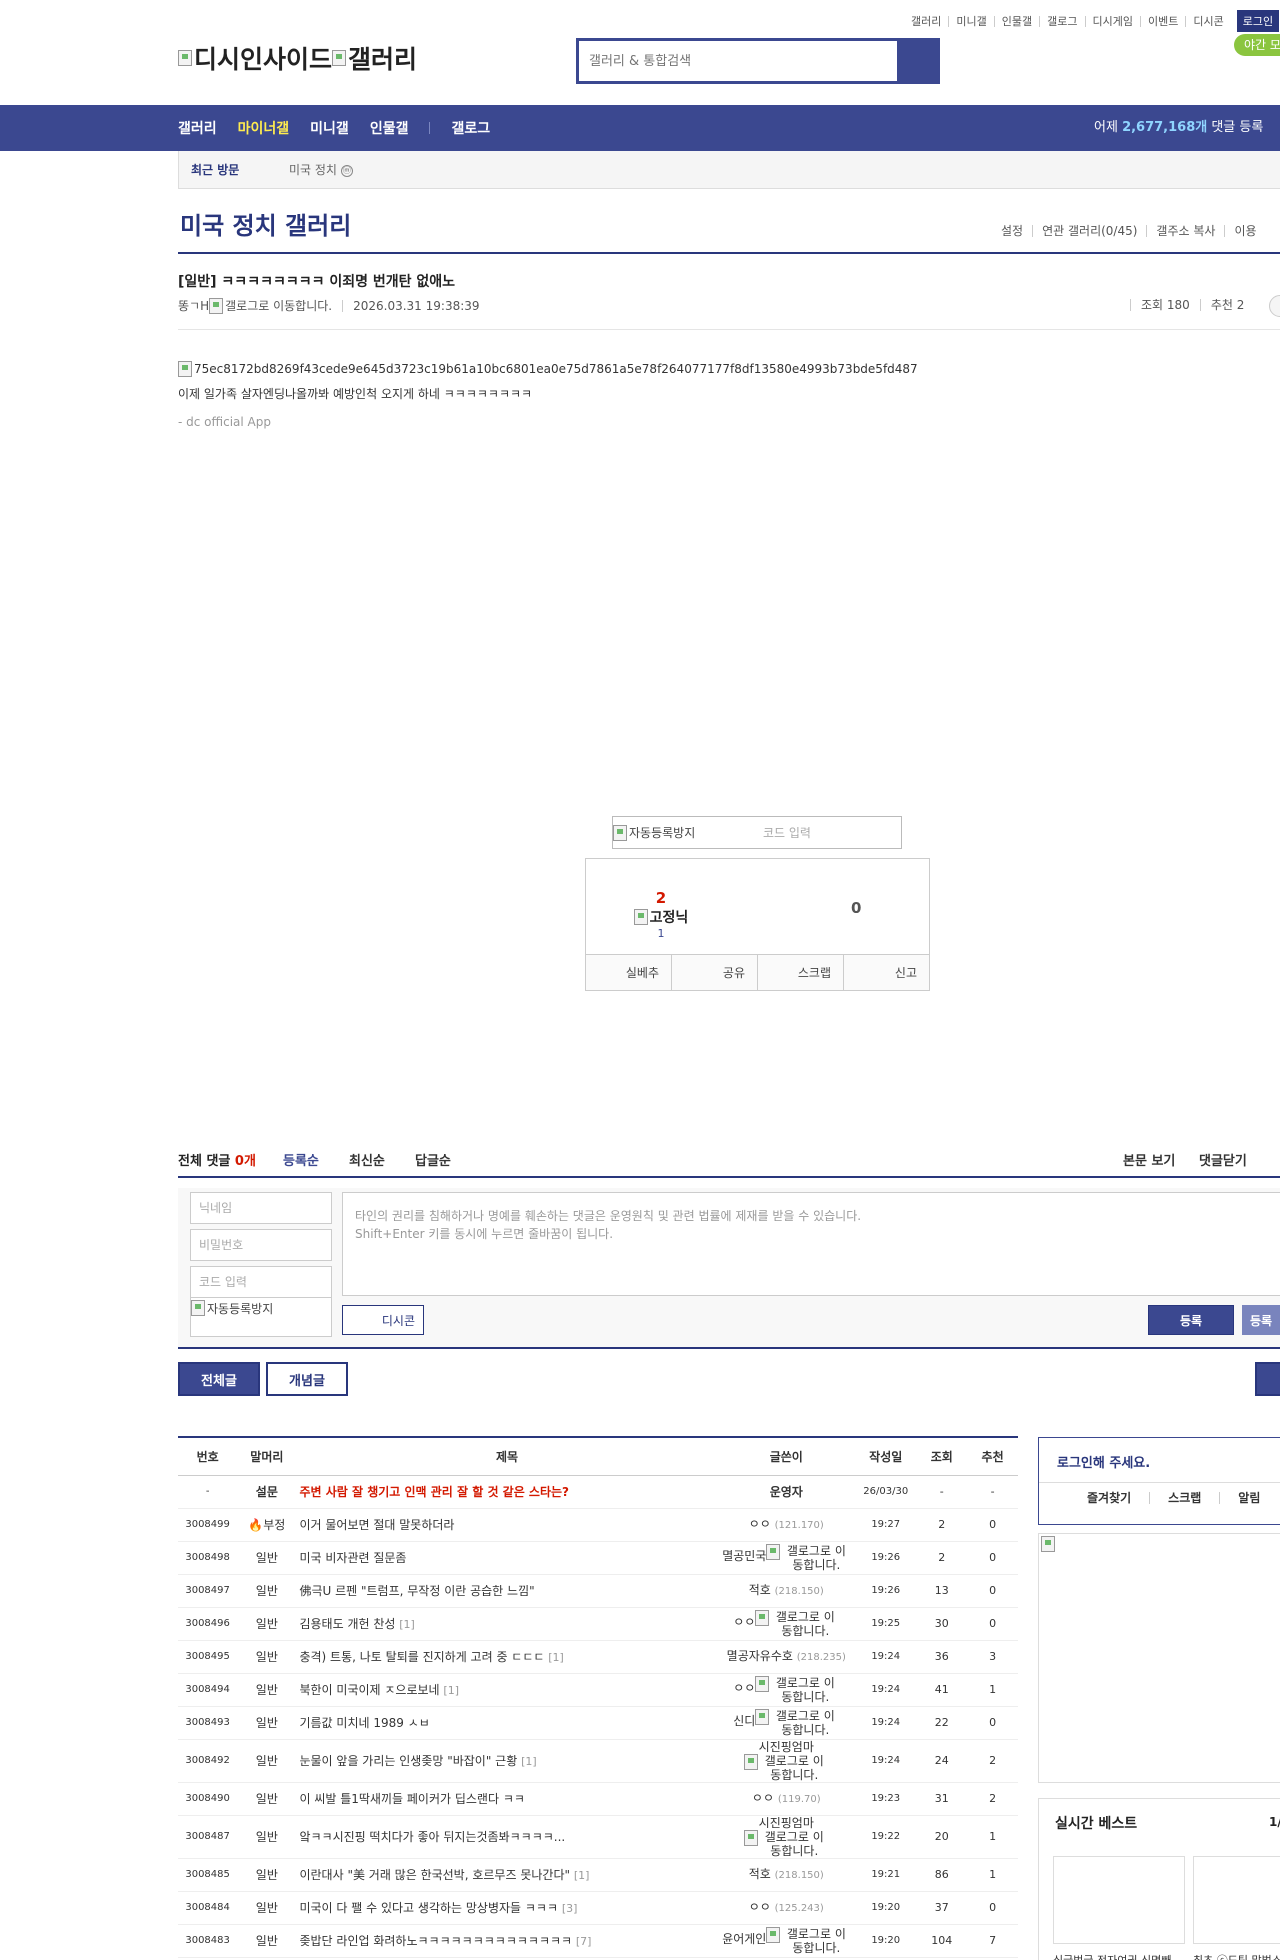  Describe the element at coordinates (1267, 1379) in the screenshot. I see `write-button` at that location.